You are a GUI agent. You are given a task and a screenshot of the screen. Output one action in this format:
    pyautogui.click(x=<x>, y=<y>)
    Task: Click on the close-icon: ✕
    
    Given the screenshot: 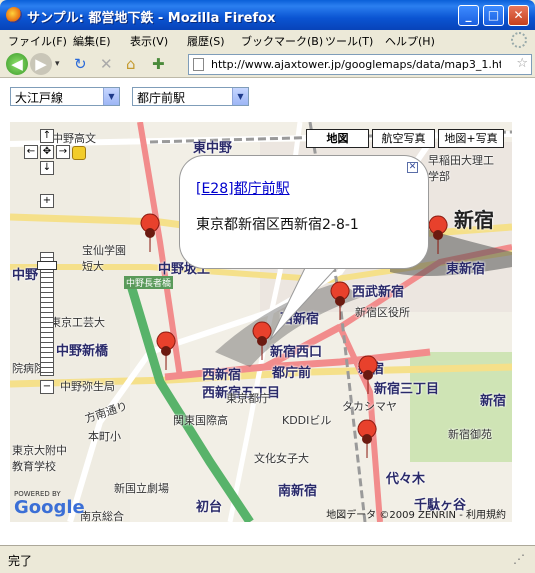 What is the action you would take?
    pyautogui.click(x=412, y=167)
    